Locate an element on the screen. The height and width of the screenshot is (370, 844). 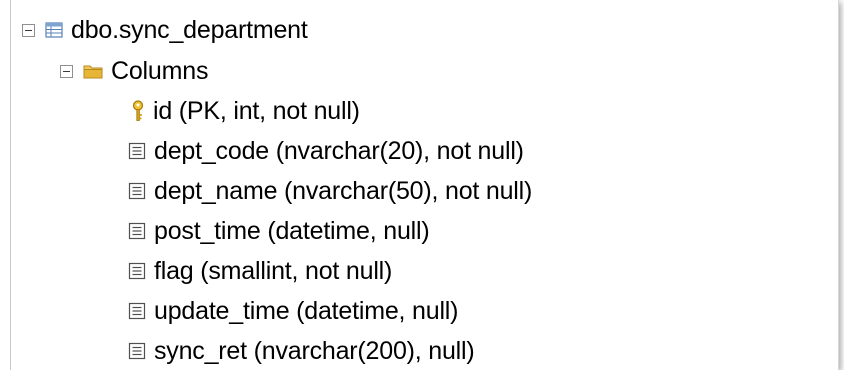
tree-node-column: flag (smallint, not null) is located at coordinates (260, 271).